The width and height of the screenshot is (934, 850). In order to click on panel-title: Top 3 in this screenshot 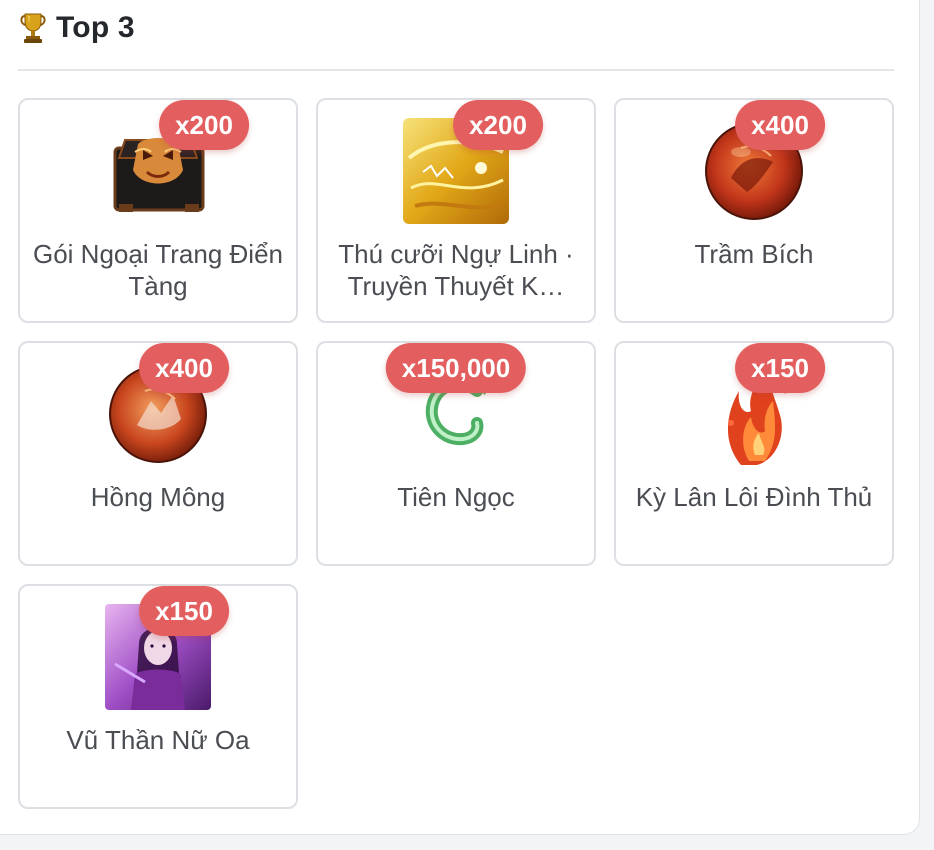, I will do `click(95, 27)`.